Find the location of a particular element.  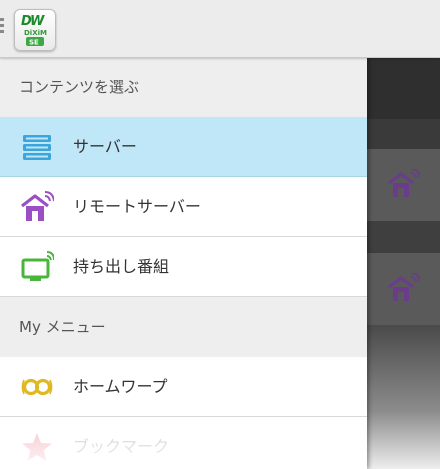

background-header is located at coordinates (403, 88).